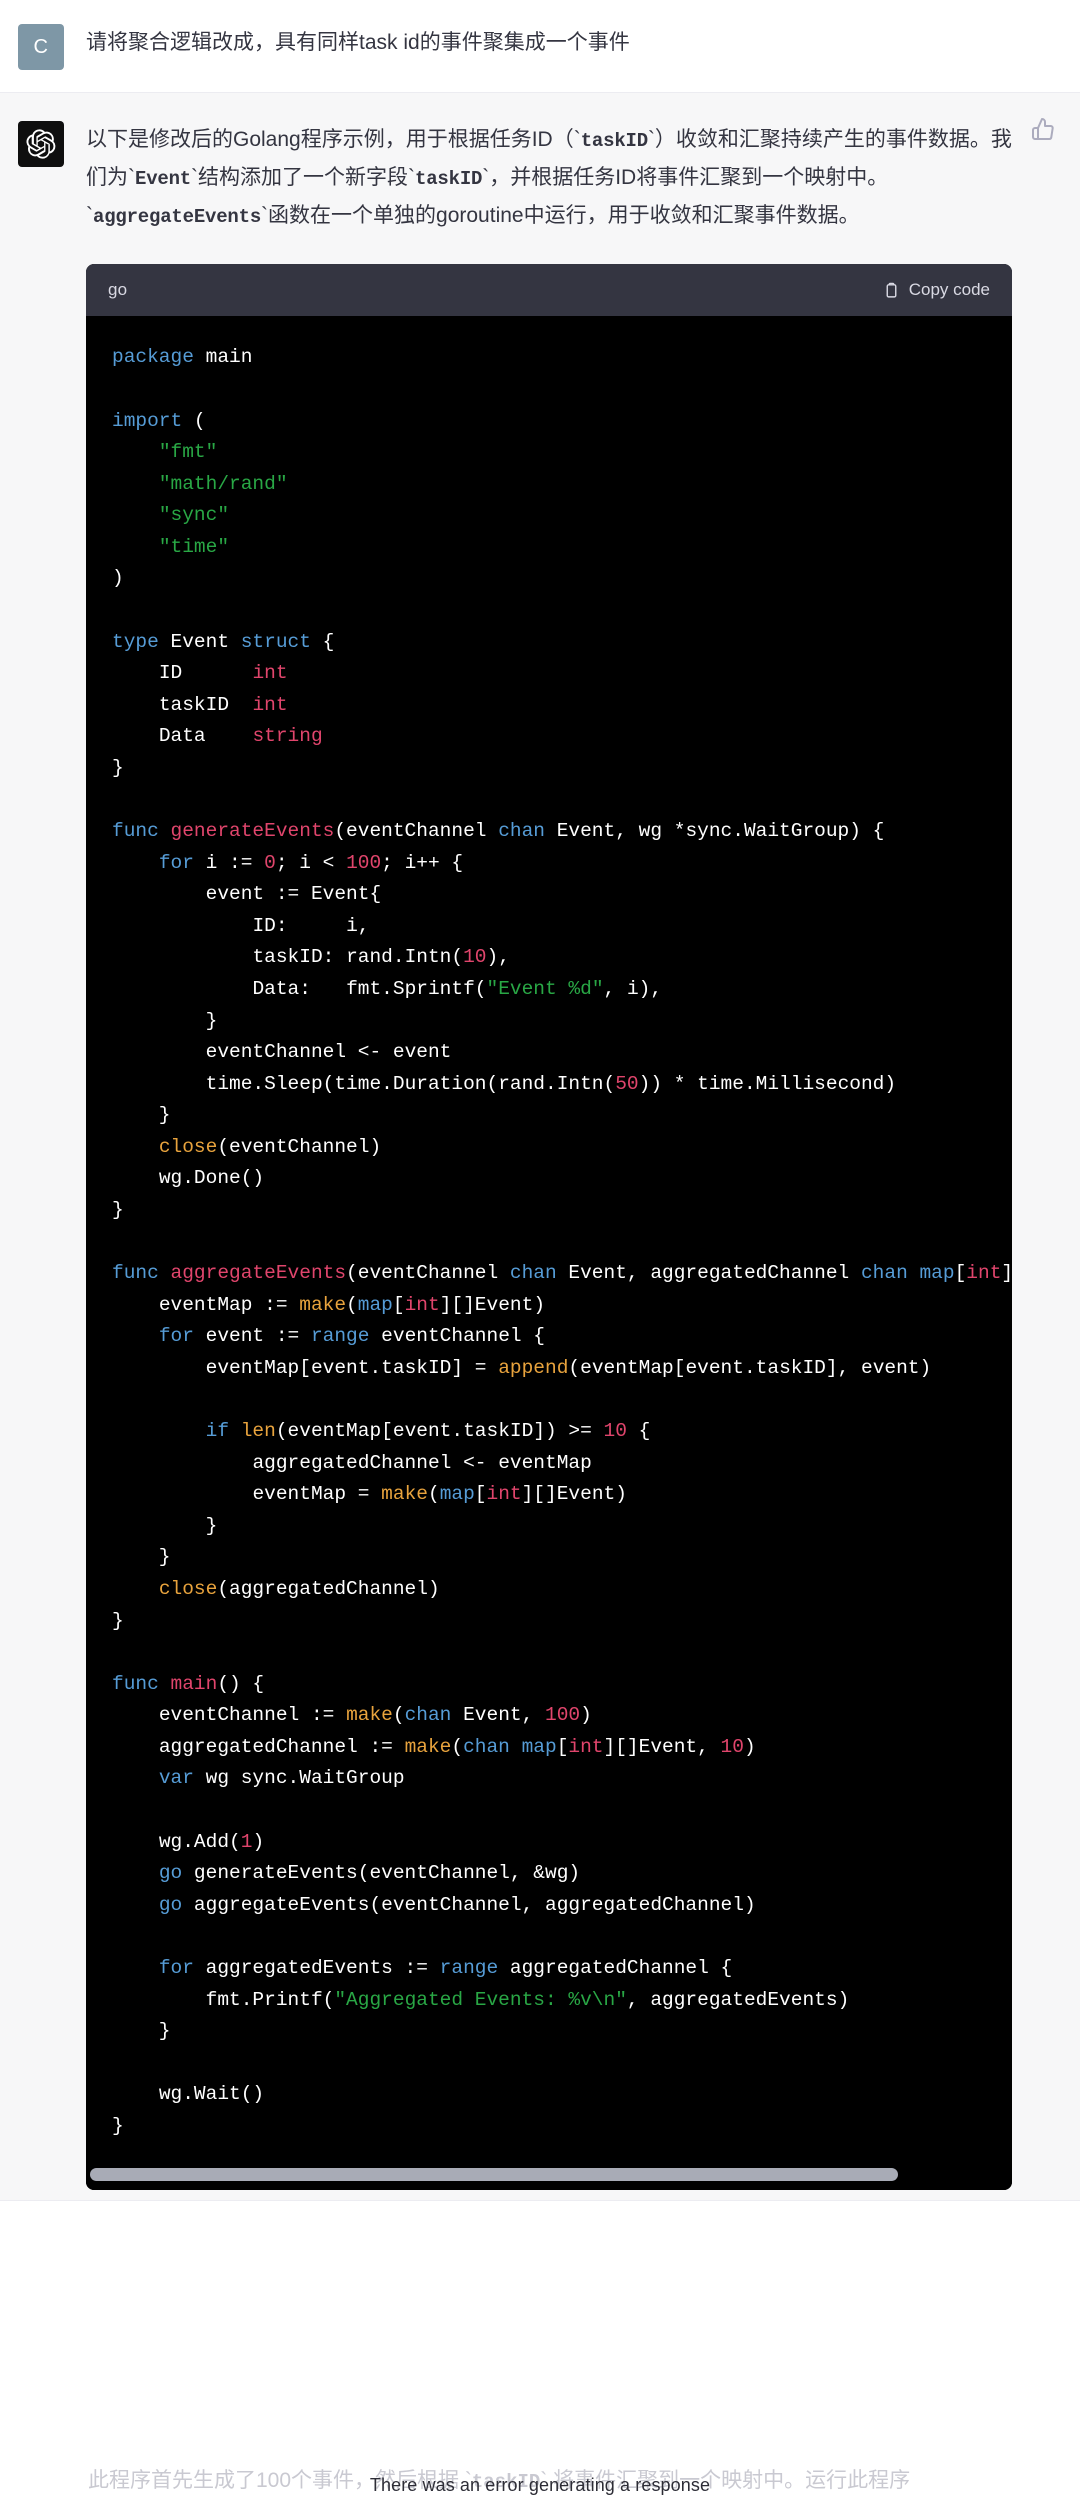  What do you see at coordinates (560, 215) in the screenshot?
I see `paragraph-segment: `函数在一个单独的goroutine中运行，用于收敛和汇聚事件数据。` at bounding box center [560, 215].